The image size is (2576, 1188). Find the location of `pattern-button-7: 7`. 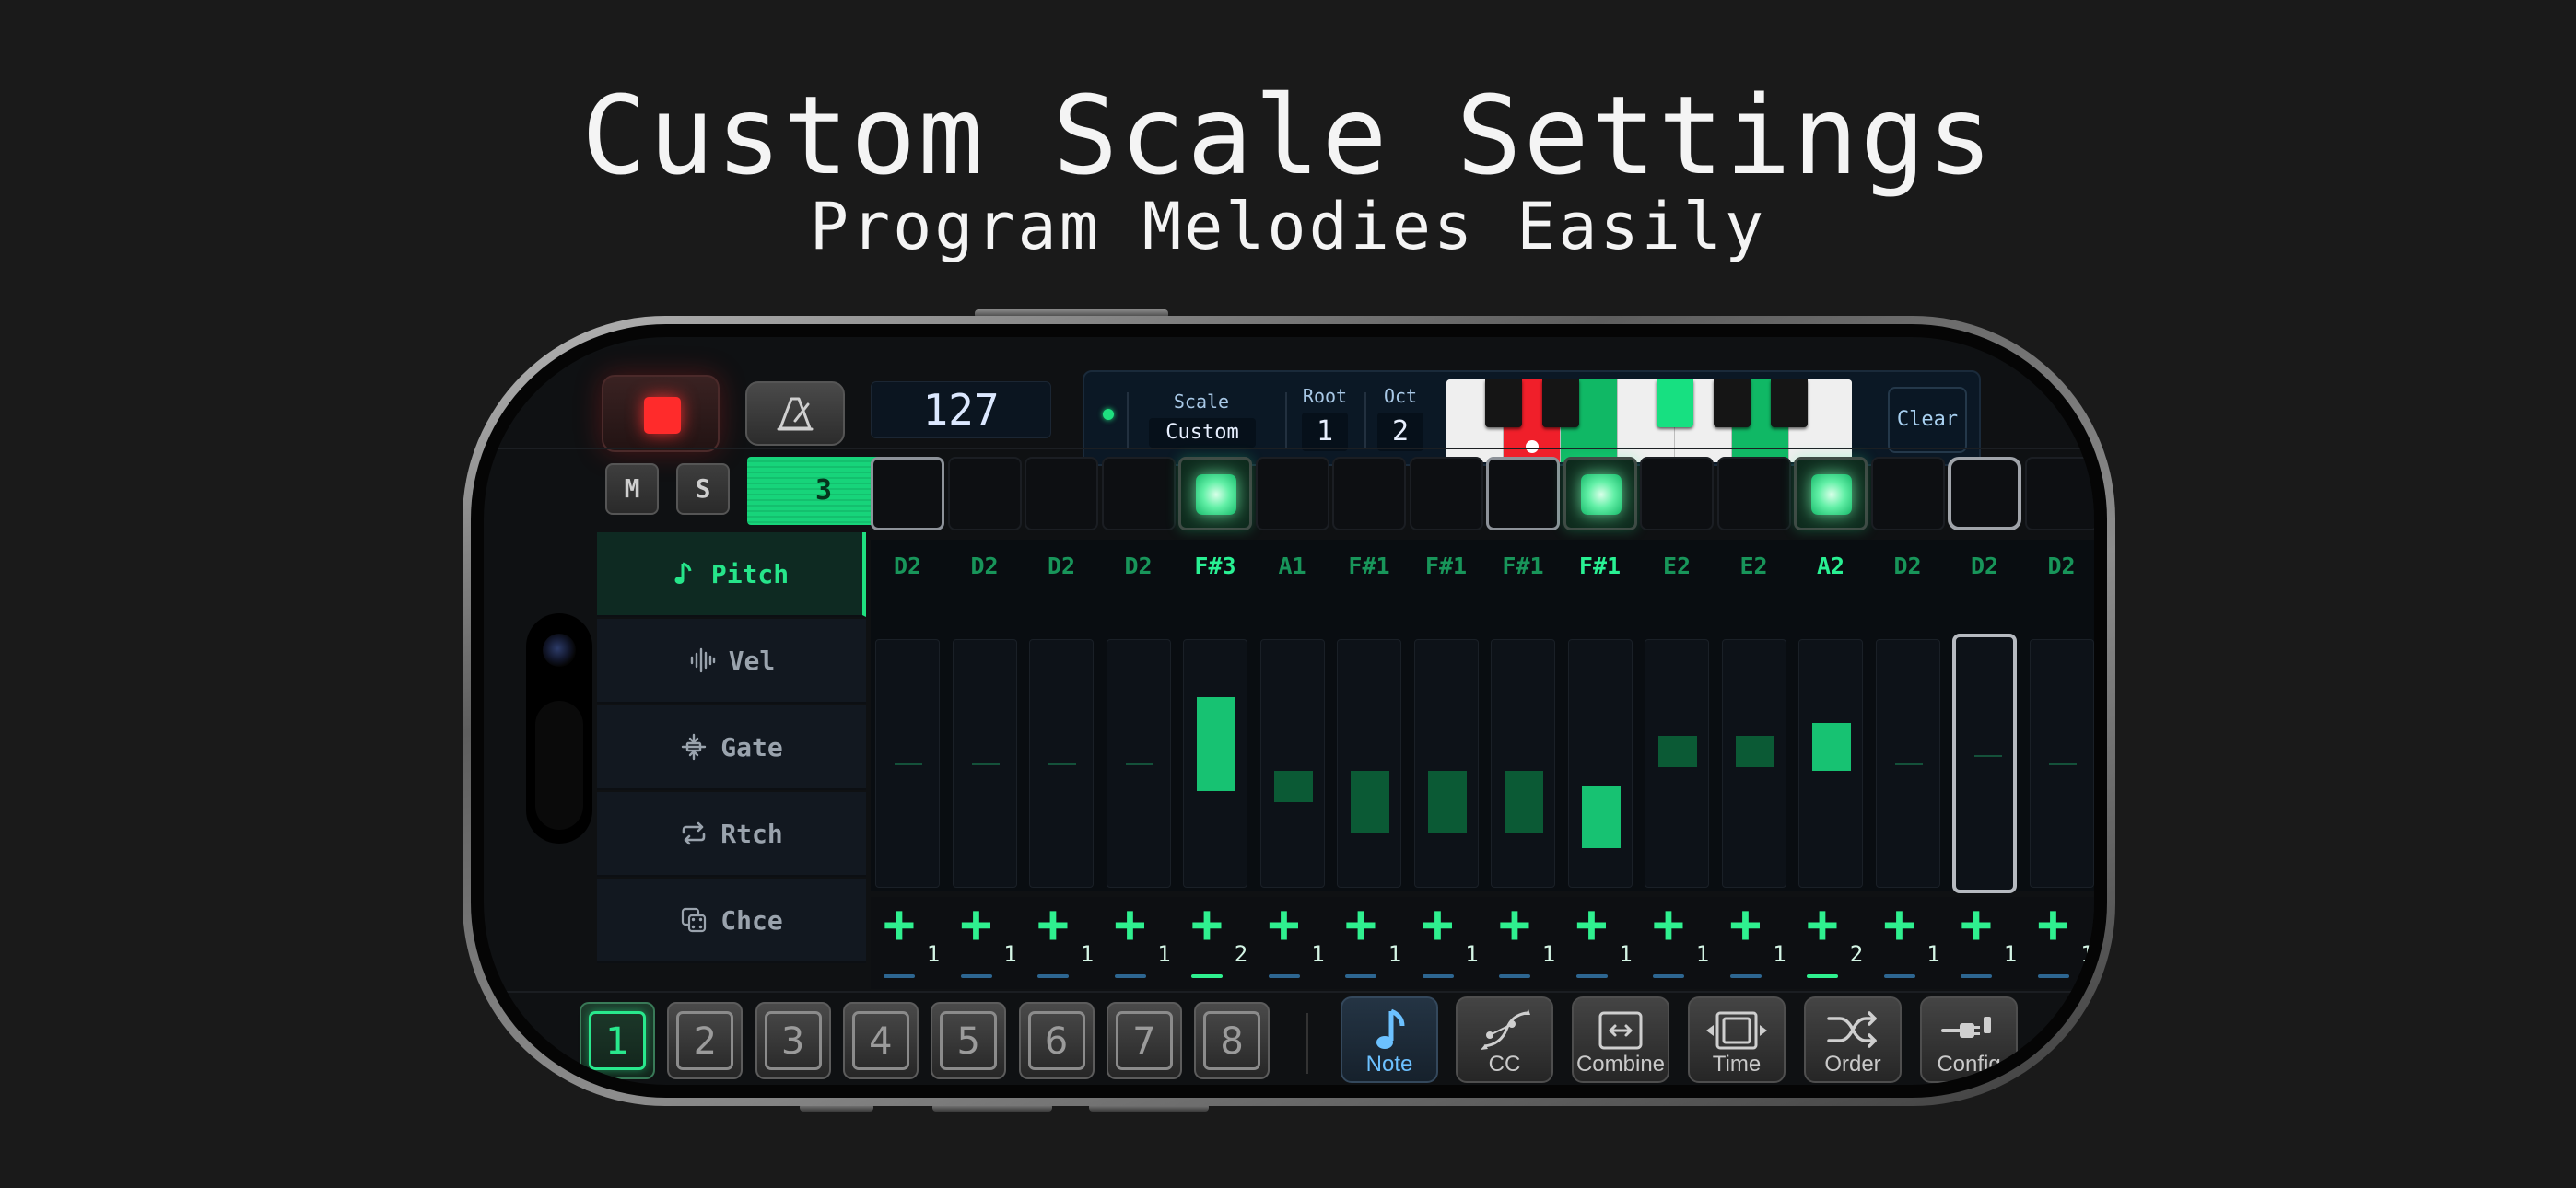

pattern-button-7: 7 is located at coordinates (1144, 1040).